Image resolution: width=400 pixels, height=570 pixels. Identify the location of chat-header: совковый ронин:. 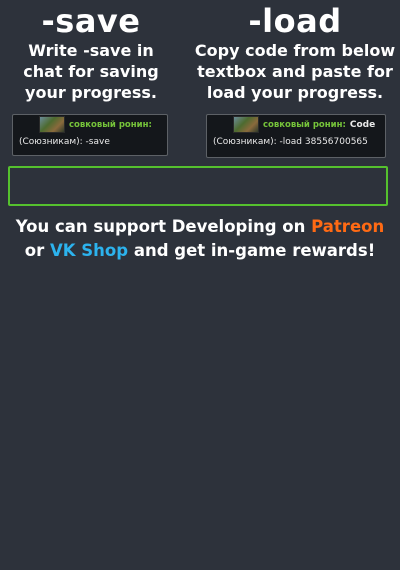
(90, 124).